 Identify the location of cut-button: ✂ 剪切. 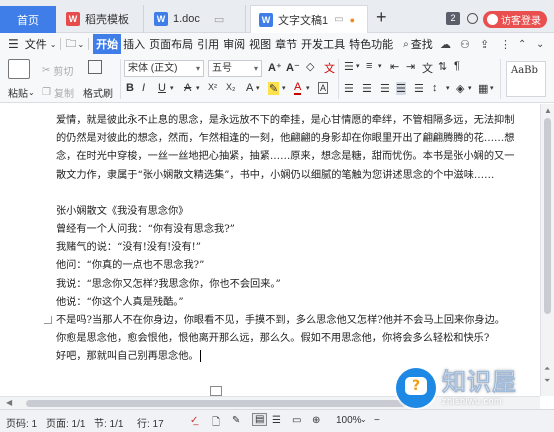
(57, 70).